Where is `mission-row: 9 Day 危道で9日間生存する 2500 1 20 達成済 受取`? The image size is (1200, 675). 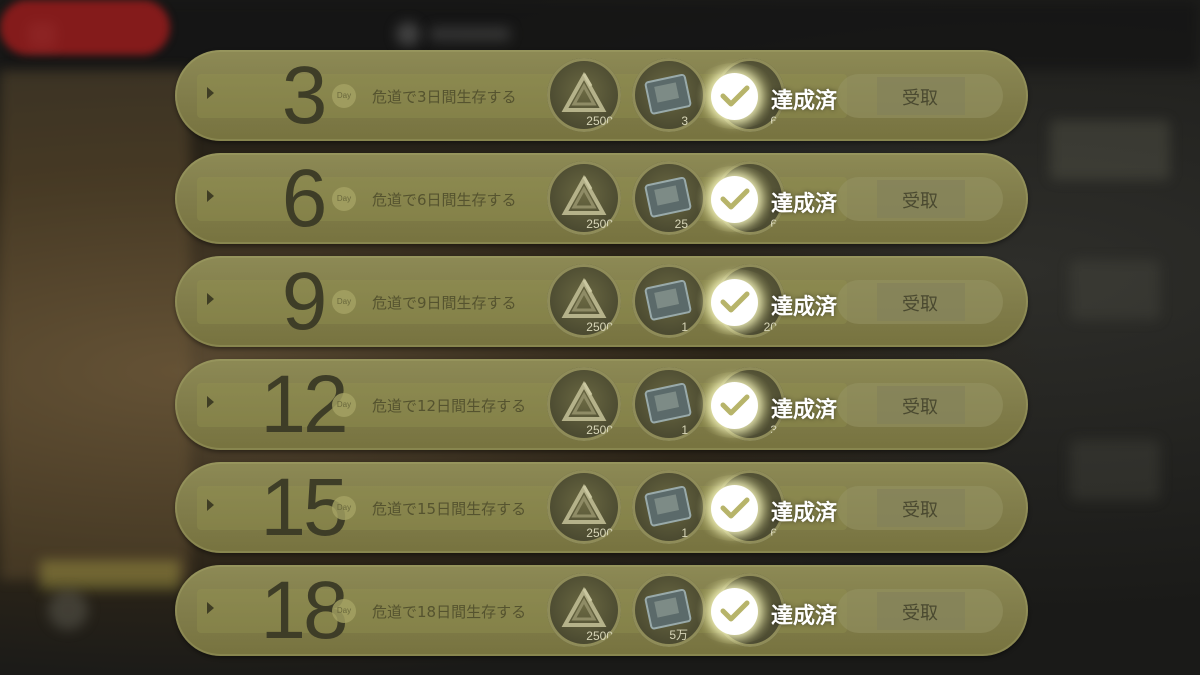 mission-row: 9 Day 危道で9日間生存する 2500 1 20 達成済 受取 is located at coordinates (601, 301).